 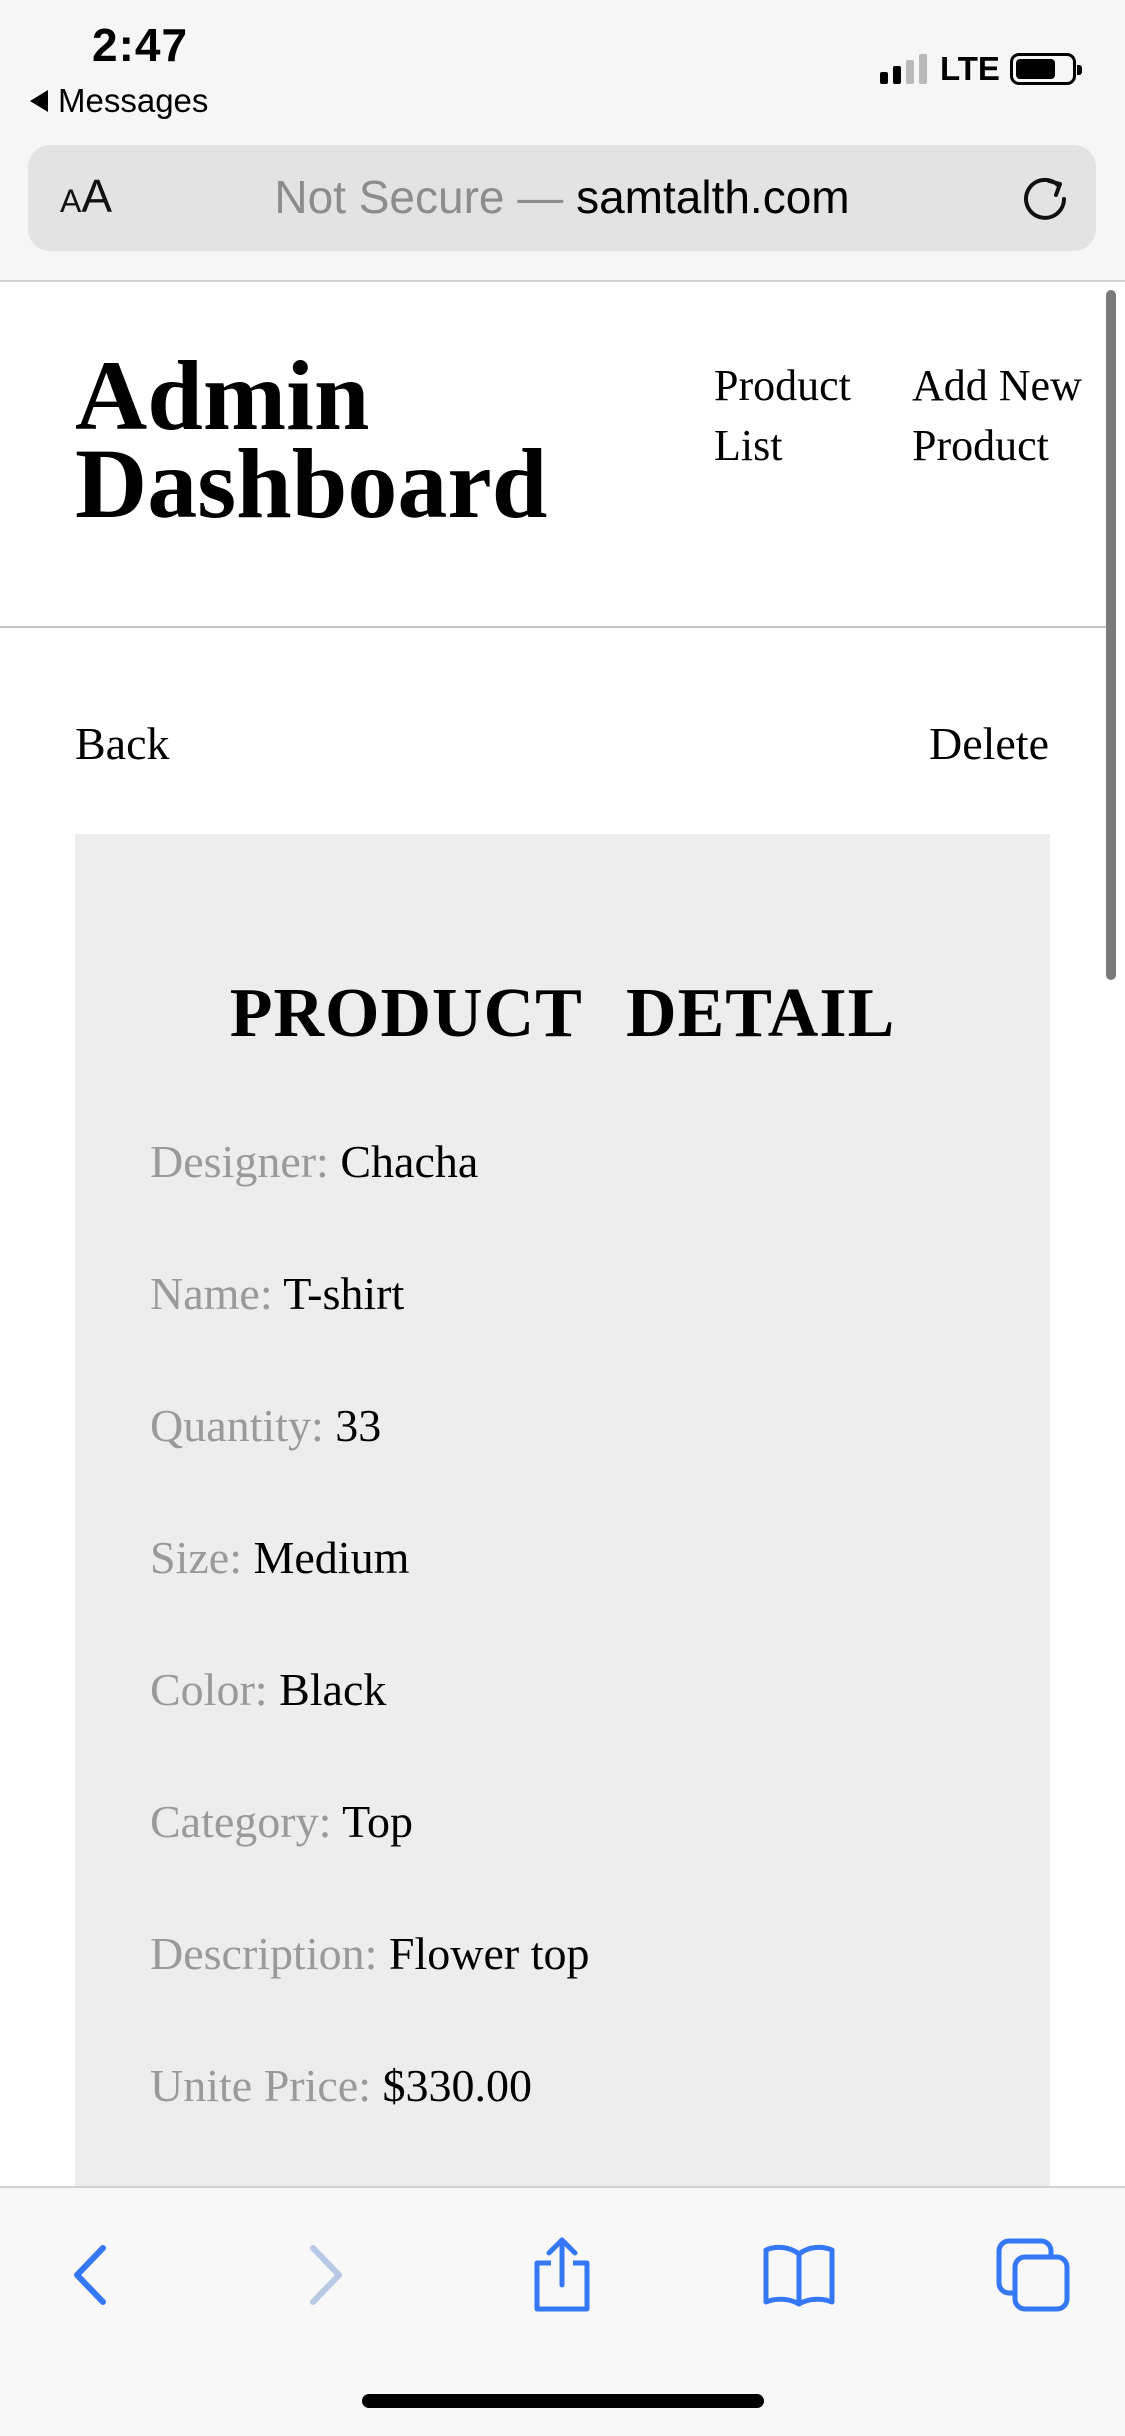 I want to click on field-value: Flower top, so click(x=489, y=1953).